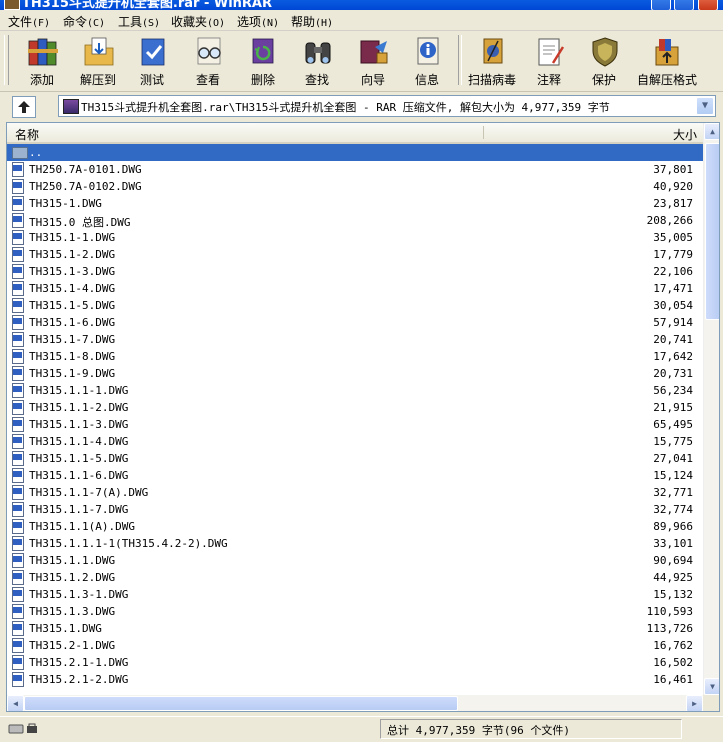 The image size is (723, 742). Describe the element at coordinates (139, 21) in the screenshot. I see `menu-tools: 工具(S)` at that location.